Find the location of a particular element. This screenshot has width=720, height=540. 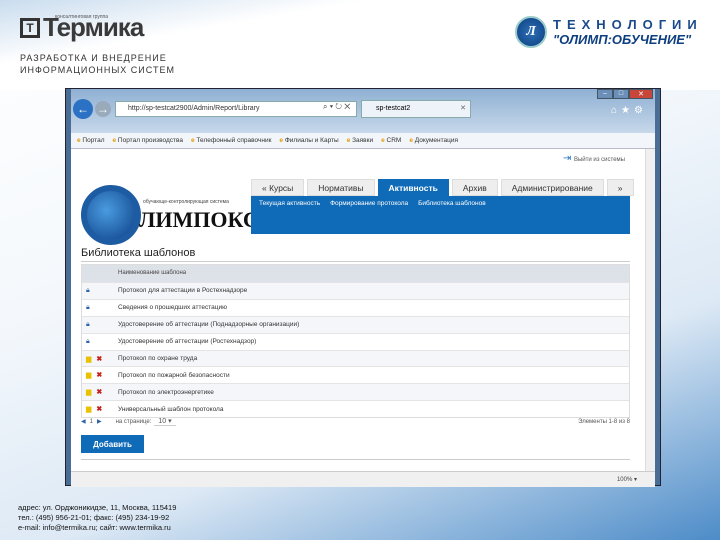

limpoks-logo-icon is located at coordinates (111, 215).